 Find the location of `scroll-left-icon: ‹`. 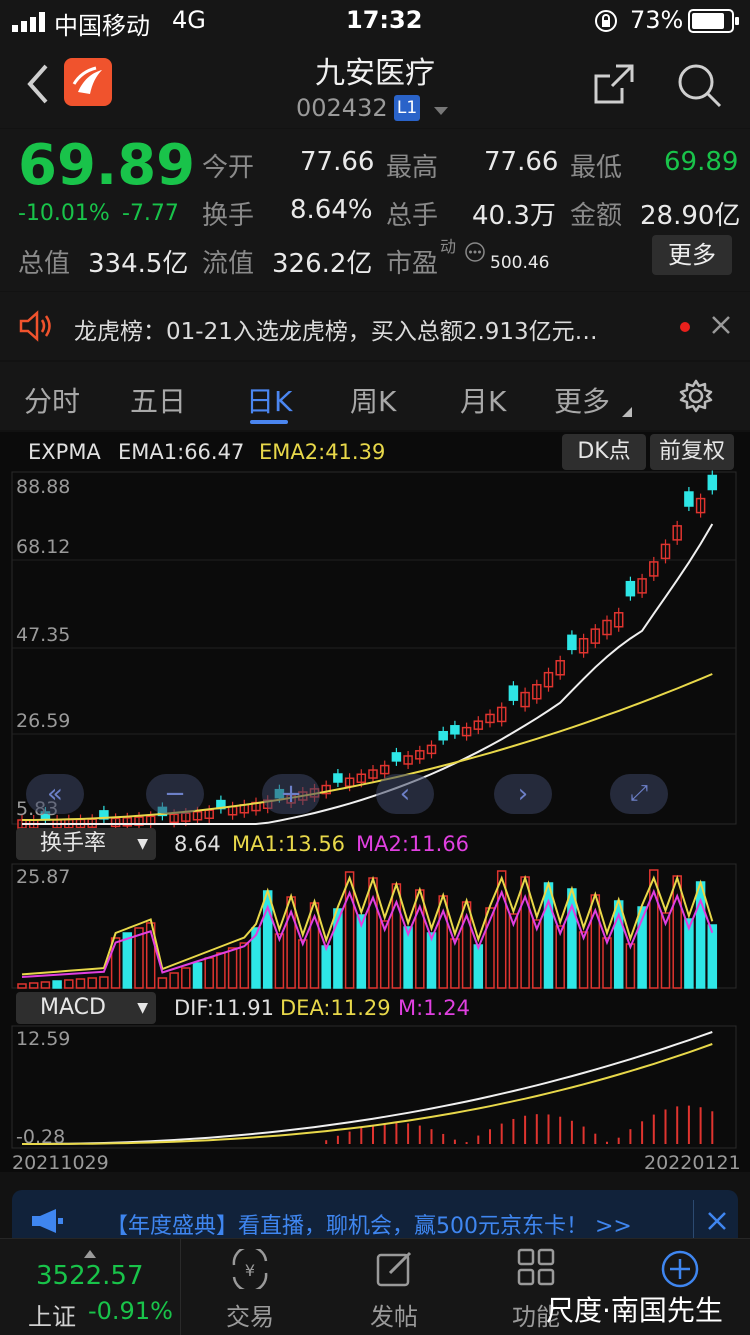

scroll-left-icon: ‹ is located at coordinates (405, 794).